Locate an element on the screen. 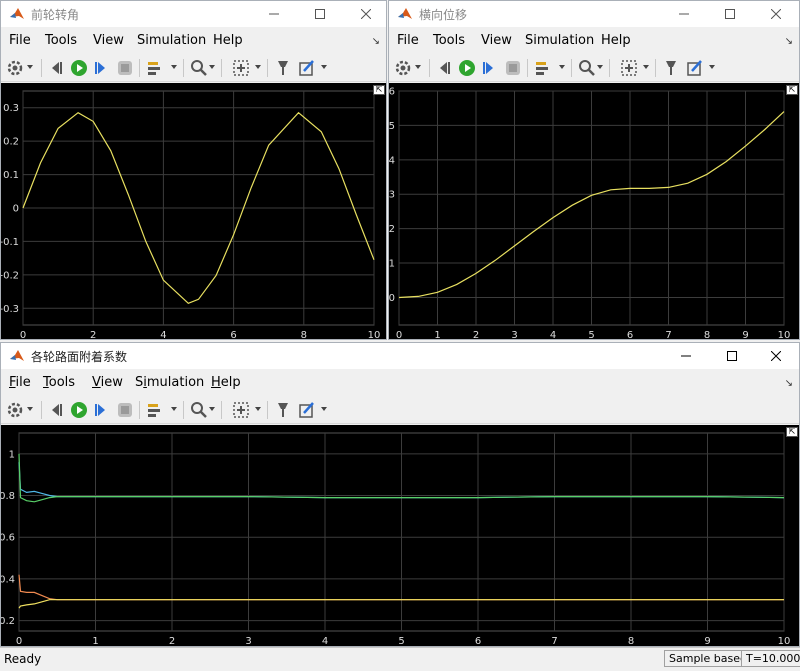  x-tick-label: 3 is located at coordinates (248, 641).